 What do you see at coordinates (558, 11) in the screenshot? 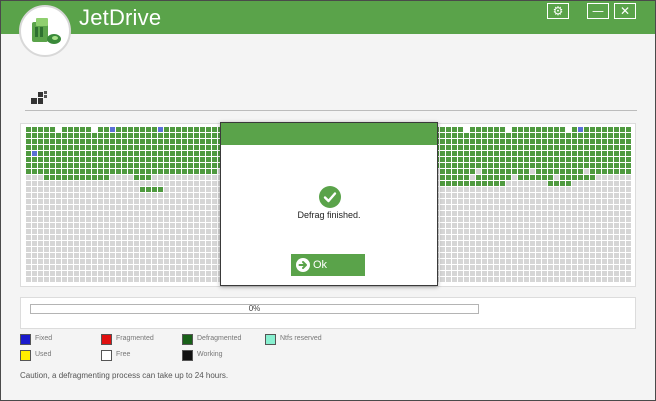
I see `gear-icon: ⚙` at bounding box center [558, 11].